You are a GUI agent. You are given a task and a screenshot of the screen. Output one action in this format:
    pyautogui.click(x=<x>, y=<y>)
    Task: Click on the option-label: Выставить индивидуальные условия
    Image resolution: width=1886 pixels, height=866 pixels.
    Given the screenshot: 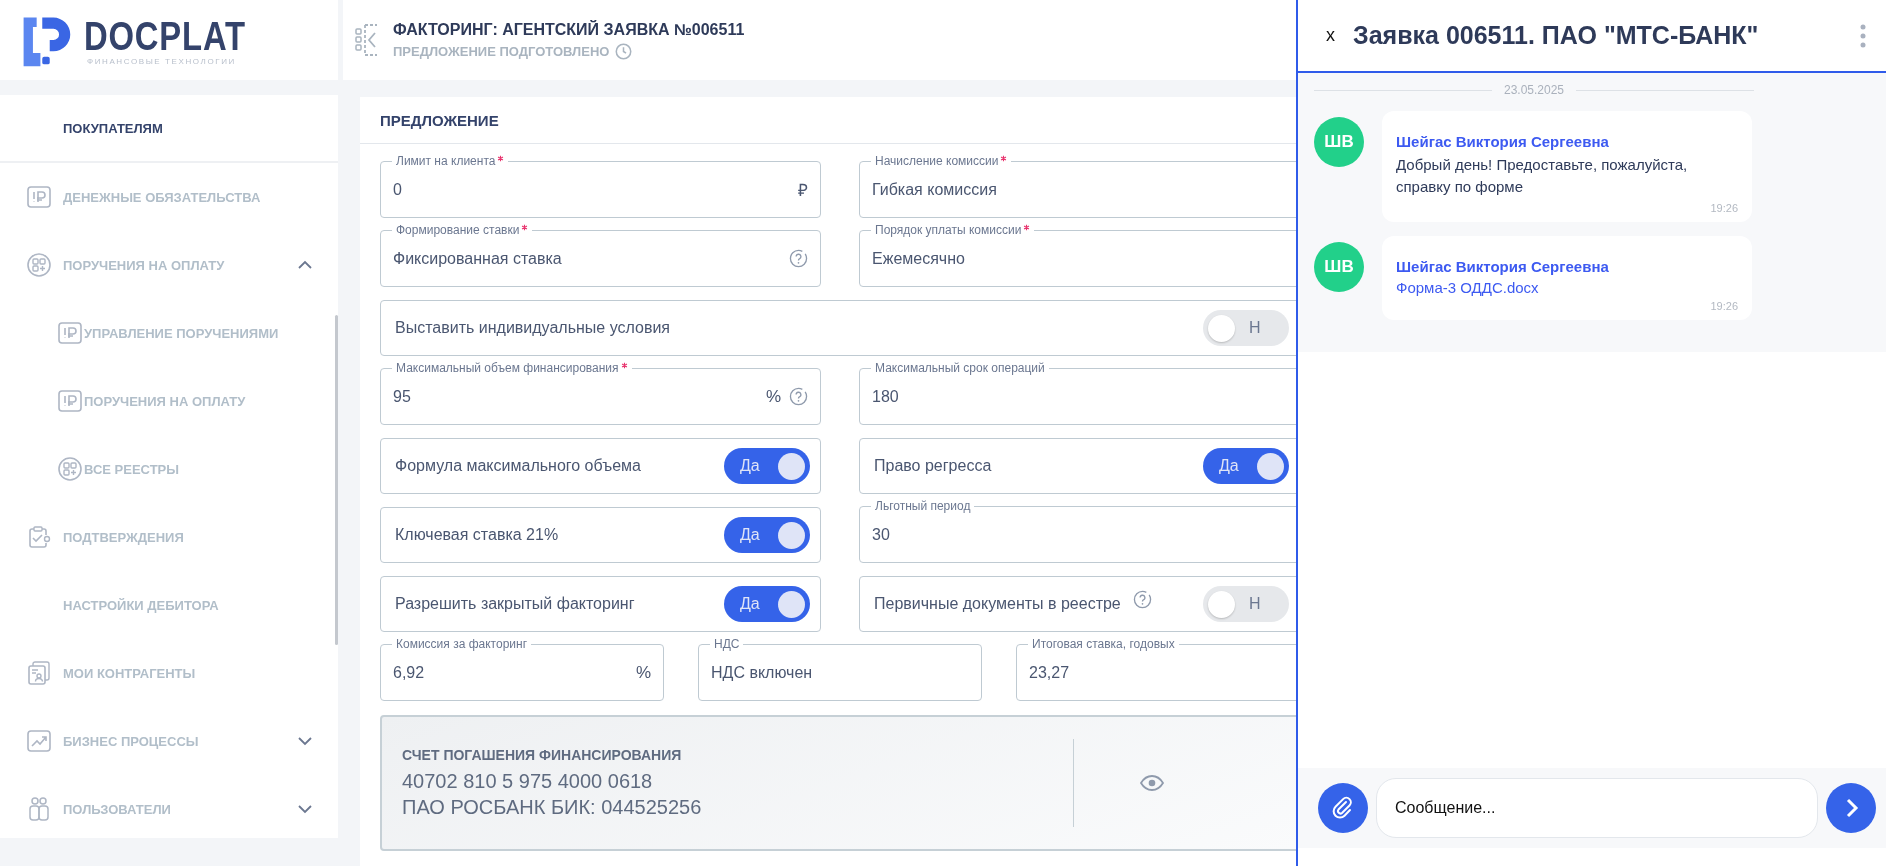 What is the action you would take?
    pyautogui.click(x=532, y=328)
    